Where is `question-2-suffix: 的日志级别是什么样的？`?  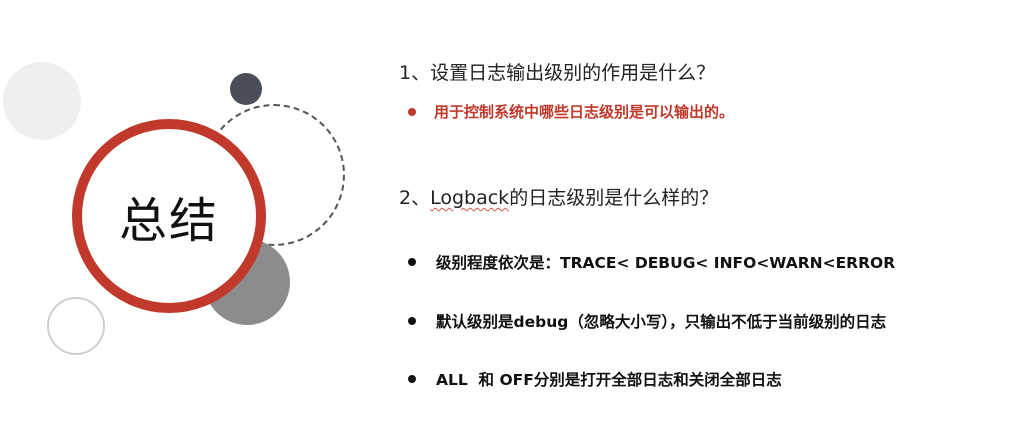 question-2-suffix: 的日志级别是什么样的？ is located at coordinates (614, 198).